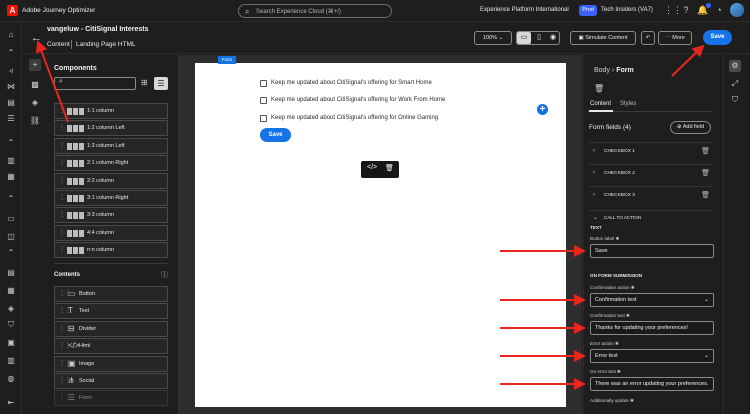 The image size is (750, 414). Describe the element at coordinates (11, 71) in the screenshot. I see `campaign-icon: ◃` at that location.